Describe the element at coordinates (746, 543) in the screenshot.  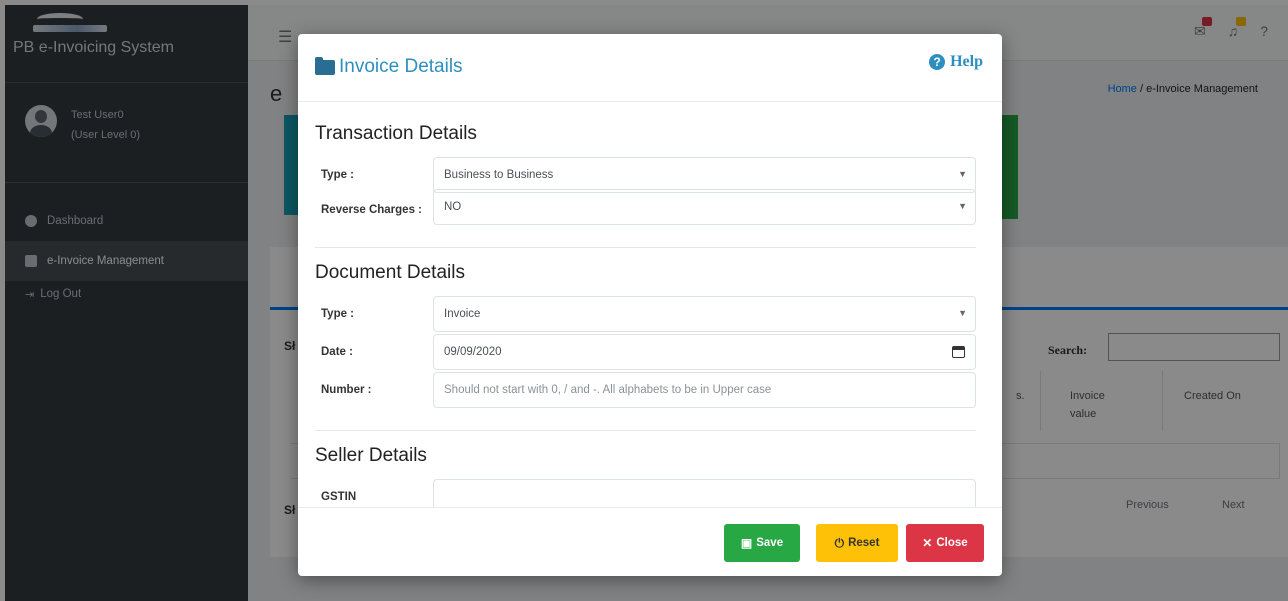
I see `floppy-disk-icon: ▣` at that location.